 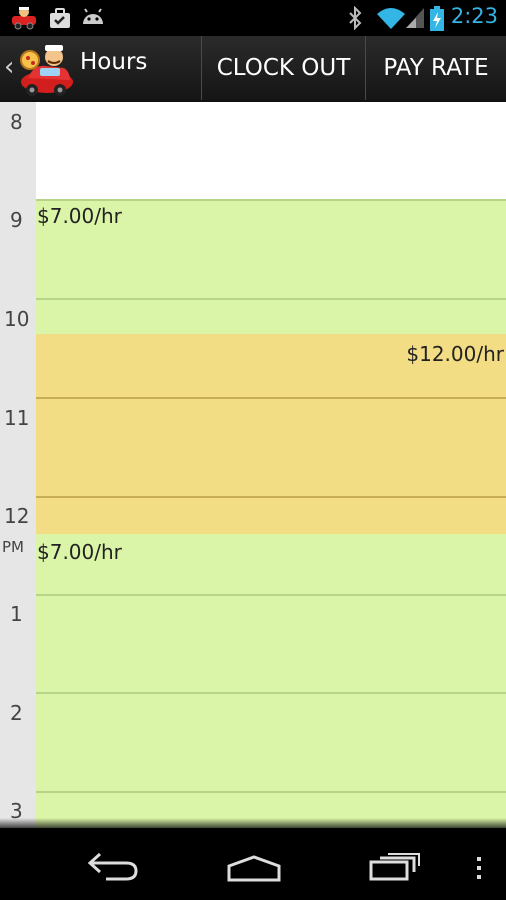 I want to click on system-navigation-bar, so click(x=253, y=864).